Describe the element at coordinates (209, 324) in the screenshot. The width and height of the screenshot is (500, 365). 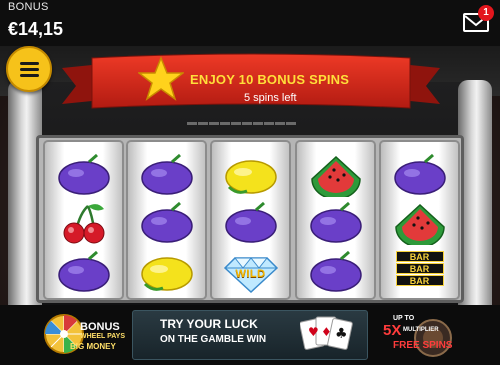
I see `gamble-title: TRY YOUR LUCK` at that location.